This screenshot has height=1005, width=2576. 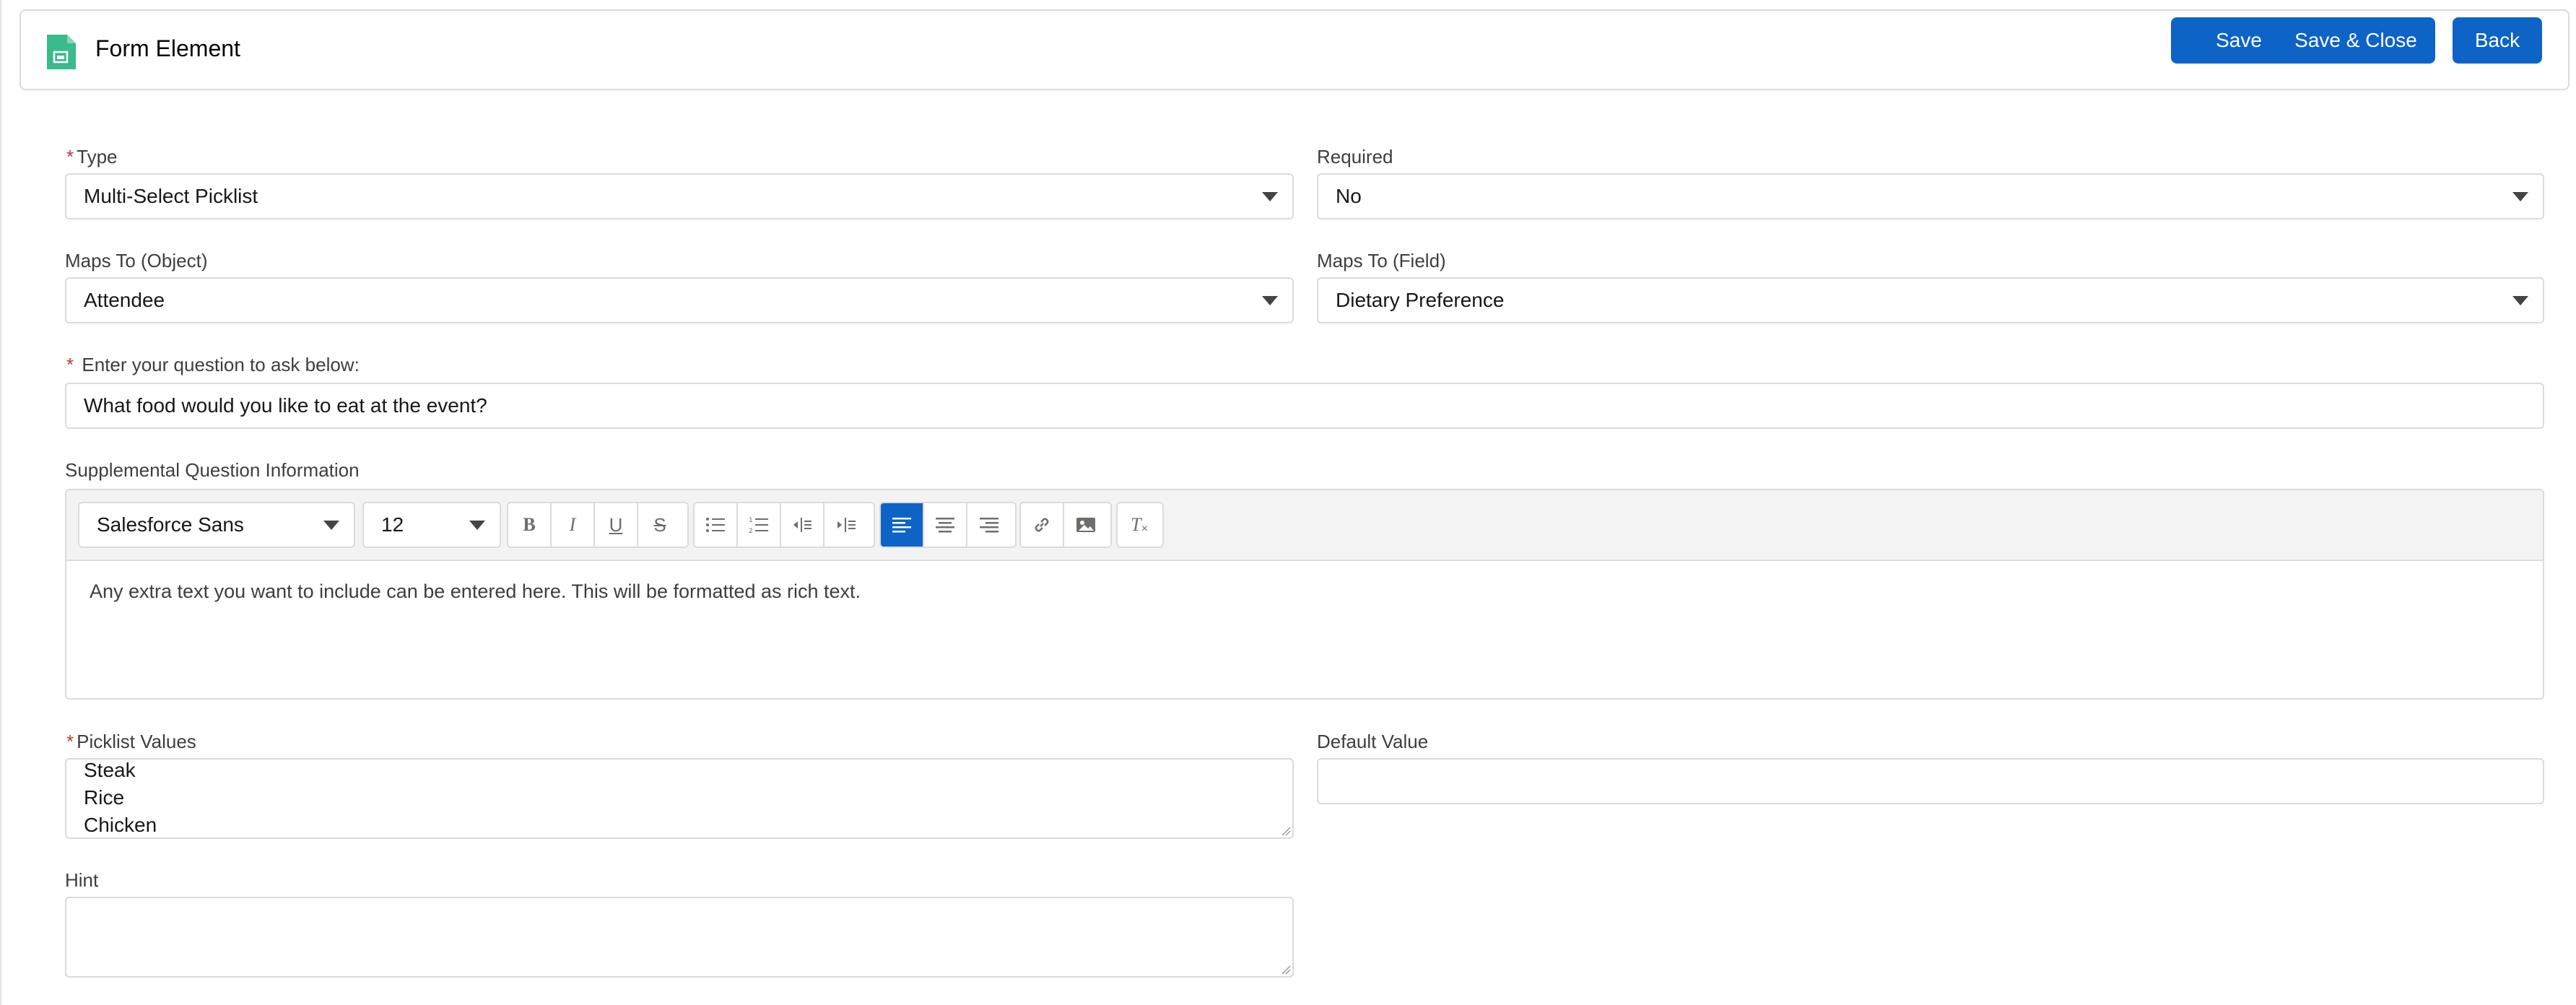 I want to click on font-family-select: Salesforce Sans, so click(x=216, y=525).